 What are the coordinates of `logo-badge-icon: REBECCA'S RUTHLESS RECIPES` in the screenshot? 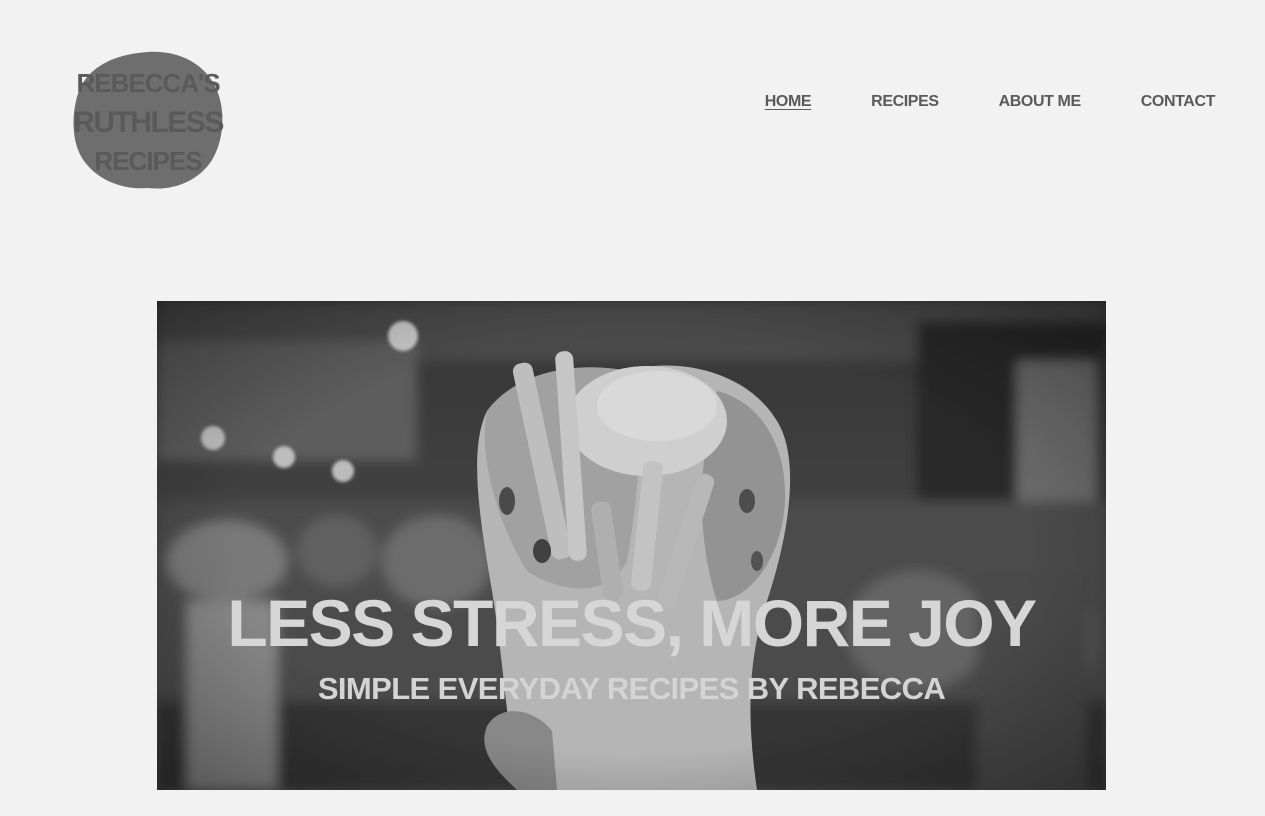 It's located at (149, 120).